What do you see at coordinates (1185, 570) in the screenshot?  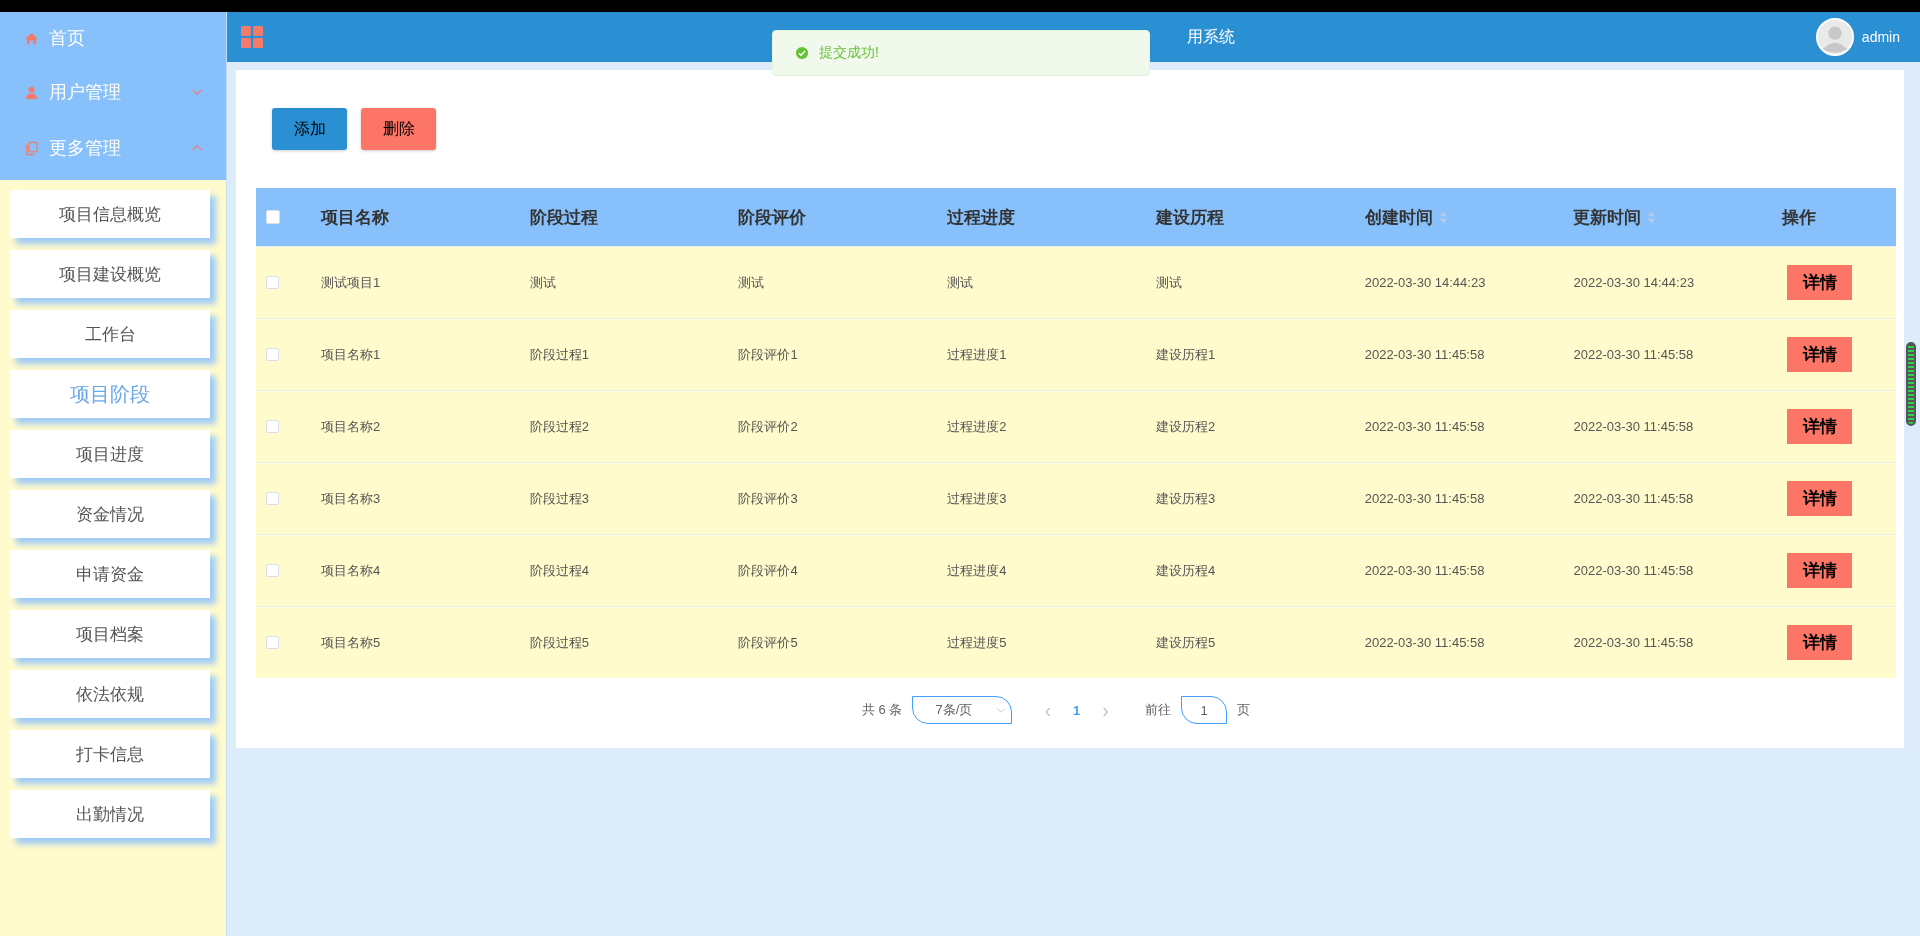 I see `table-cell: 建设历程4` at bounding box center [1185, 570].